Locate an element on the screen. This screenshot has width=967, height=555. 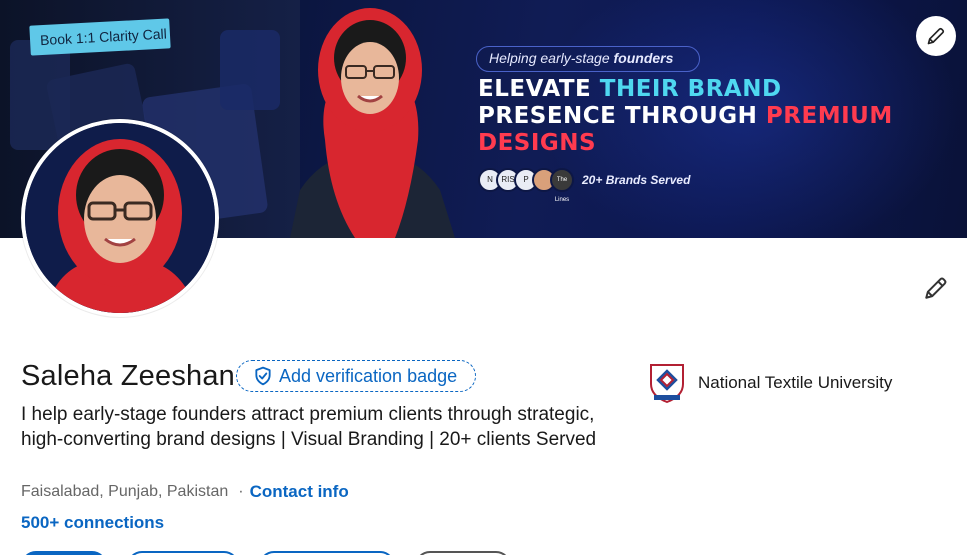
education-university-link: National Textile University is located at coordinates (769, 383).